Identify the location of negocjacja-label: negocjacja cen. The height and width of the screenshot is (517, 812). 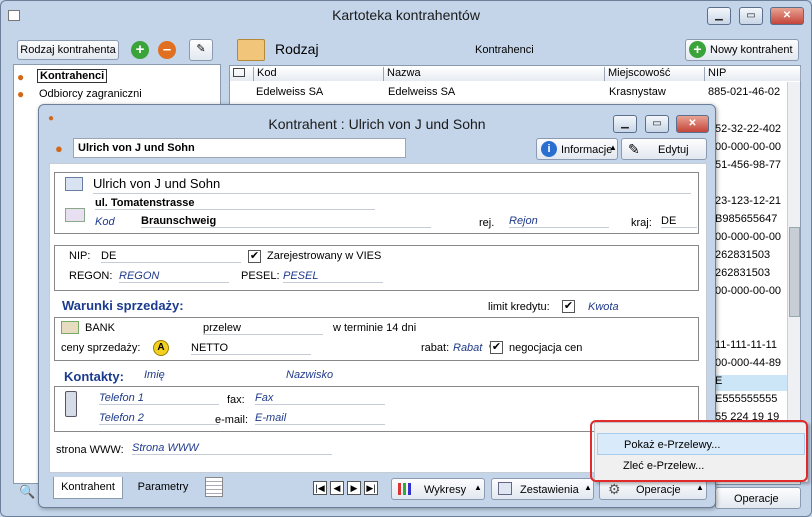
(546, 348).